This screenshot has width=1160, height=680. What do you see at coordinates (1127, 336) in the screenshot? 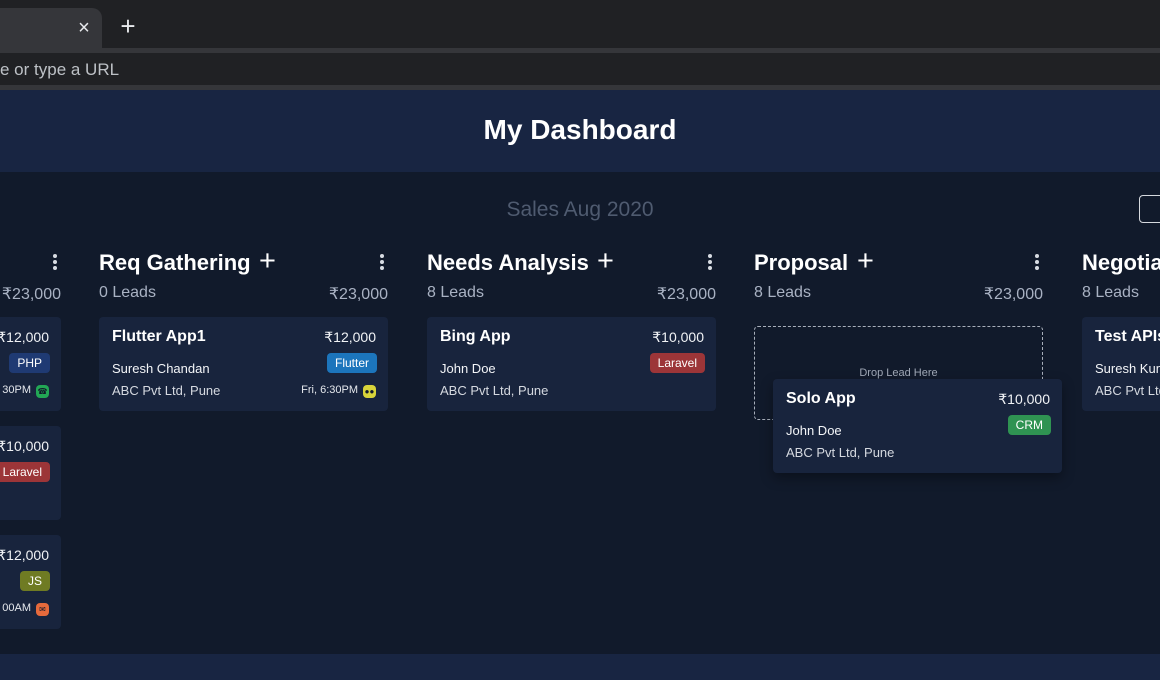
I see `lead-title: Test APIs` at bounding box center [1127, 336].